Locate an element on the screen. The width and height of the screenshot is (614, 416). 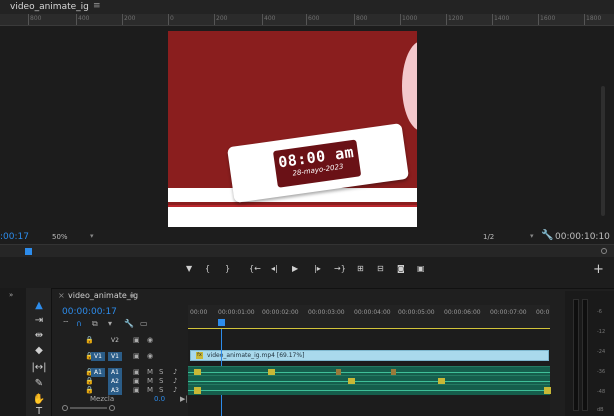
track-target: V2 is located at coordinates (115, 340).